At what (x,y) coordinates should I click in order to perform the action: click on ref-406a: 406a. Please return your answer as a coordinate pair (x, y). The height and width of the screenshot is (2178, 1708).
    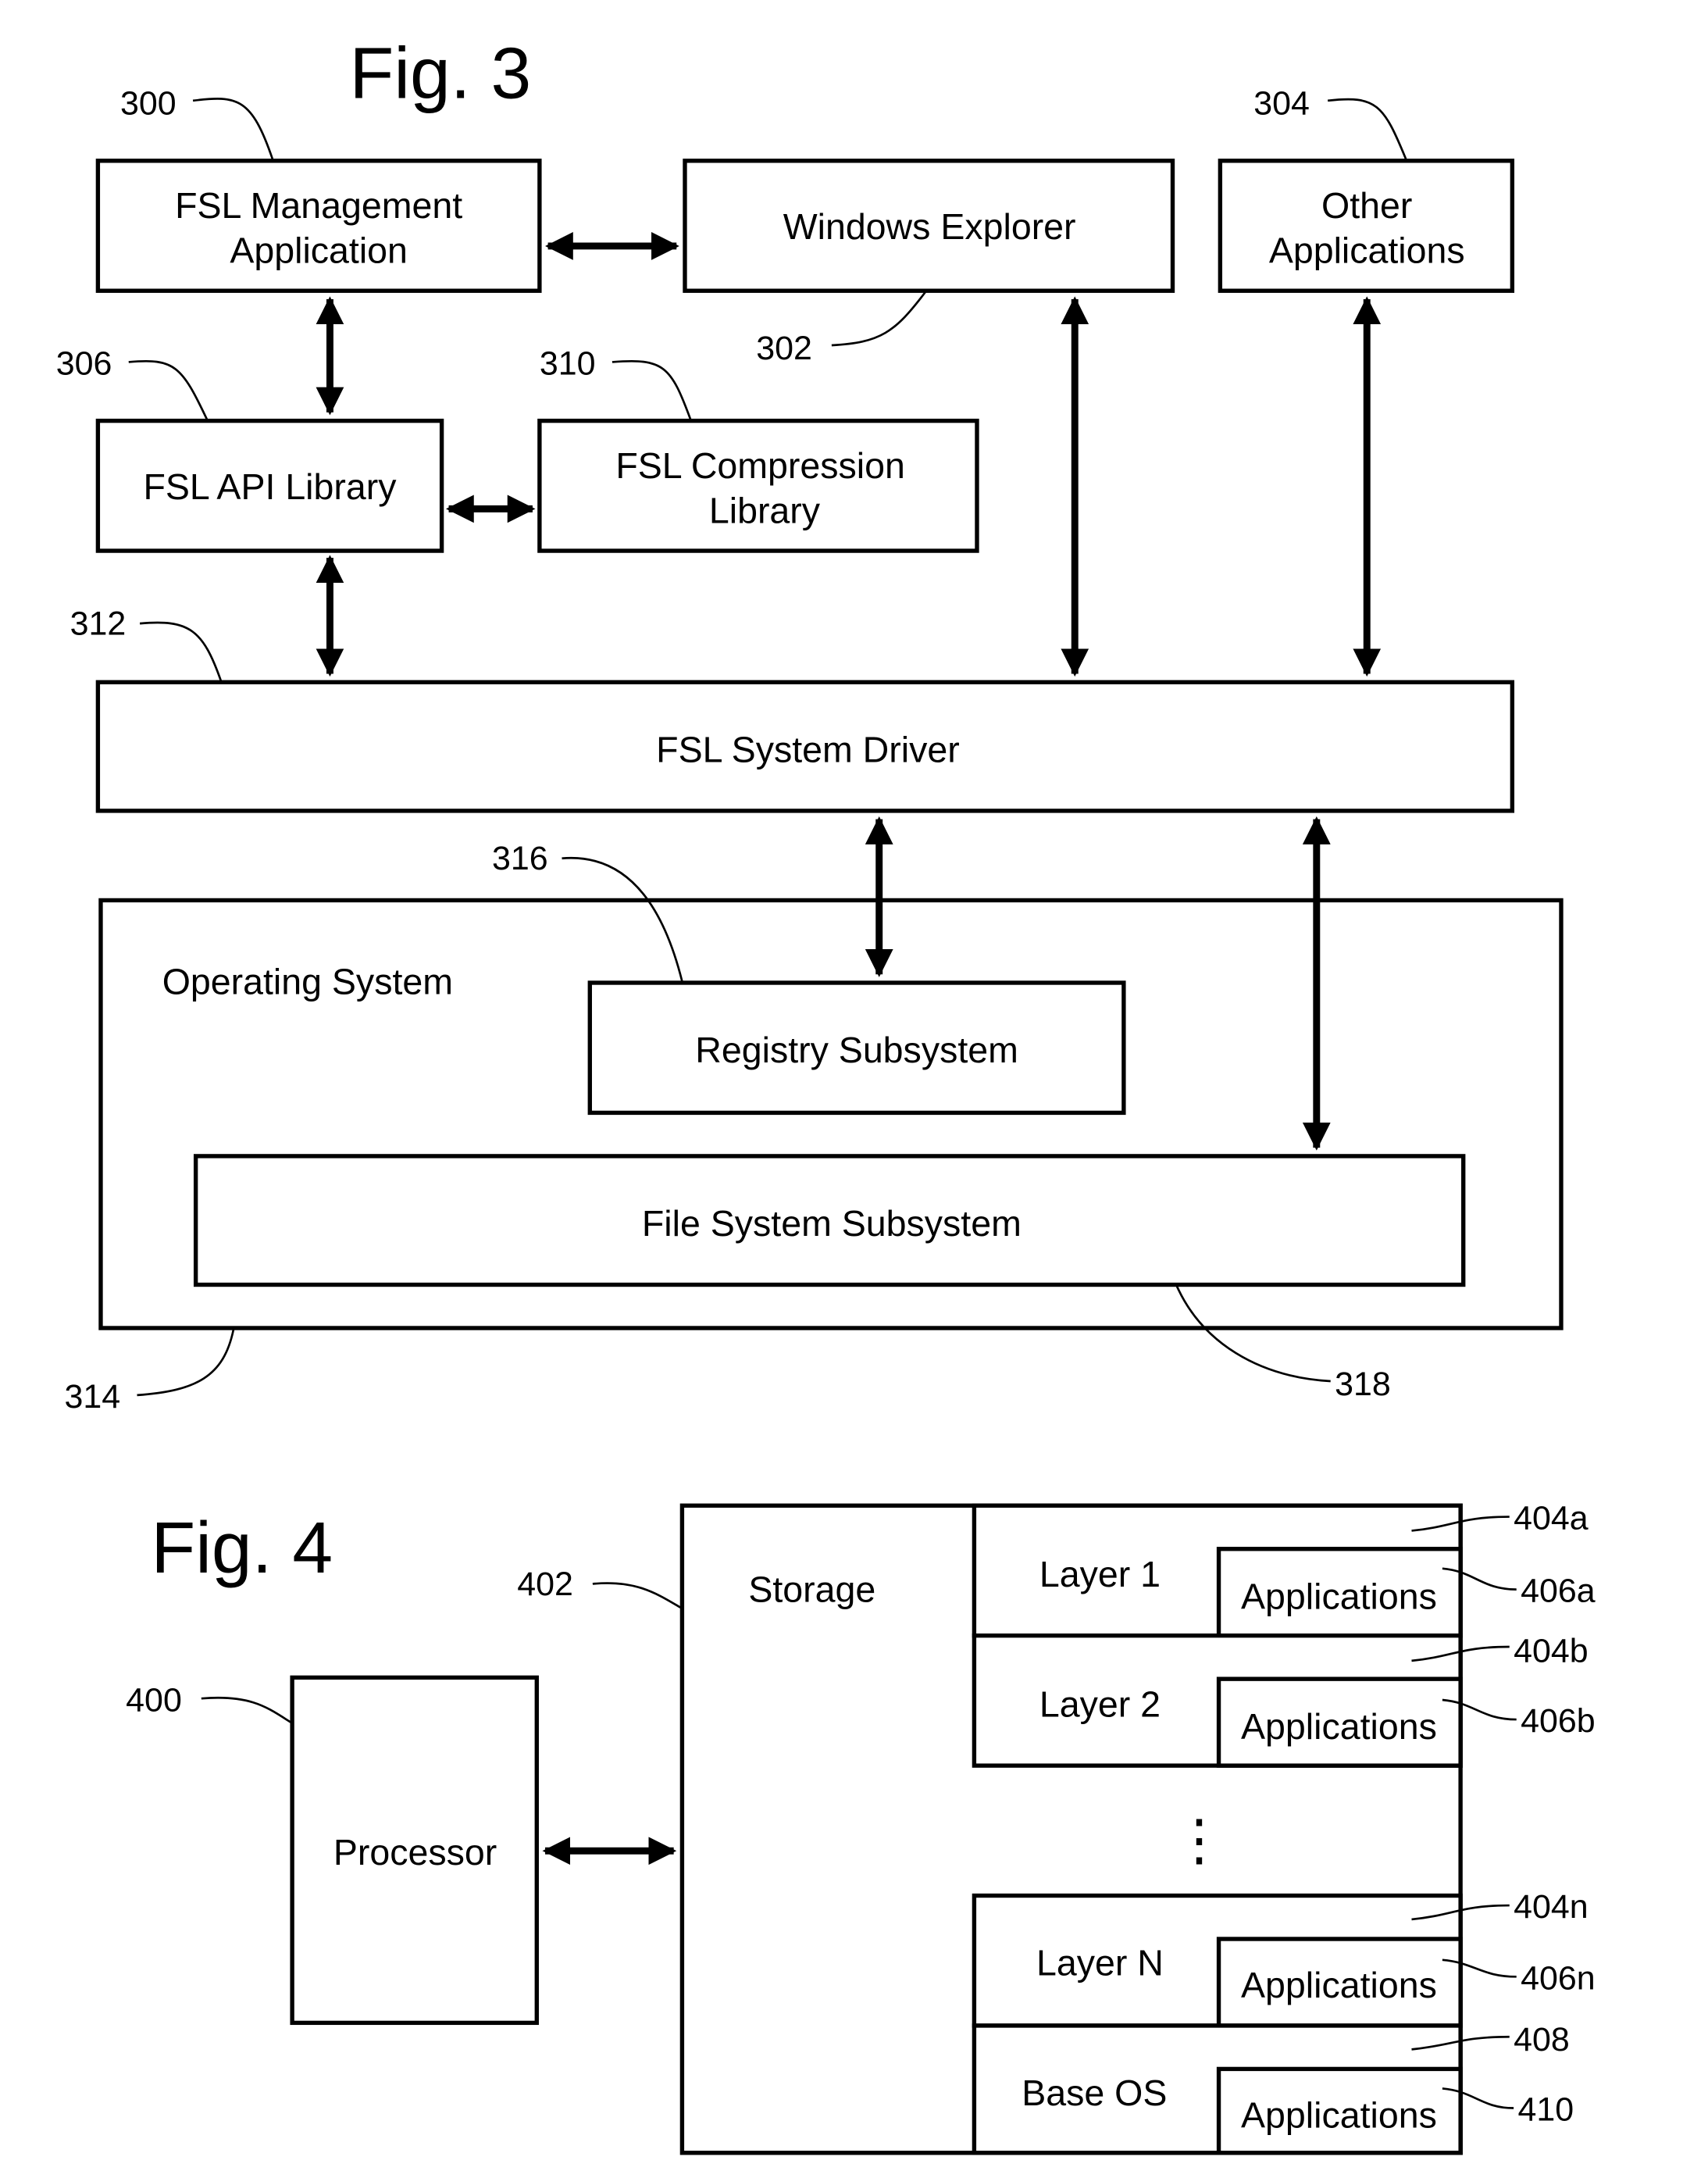
    Looking at the image, I should click on (1558, 1591).